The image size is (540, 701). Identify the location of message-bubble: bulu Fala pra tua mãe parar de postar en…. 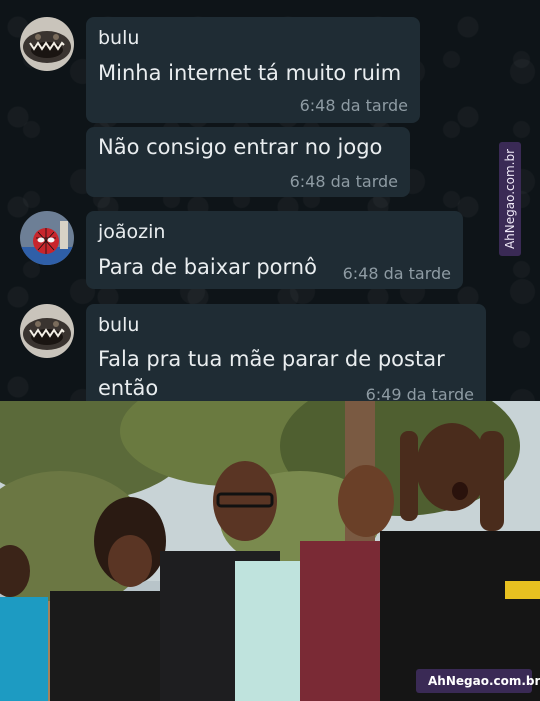
(286, 352).